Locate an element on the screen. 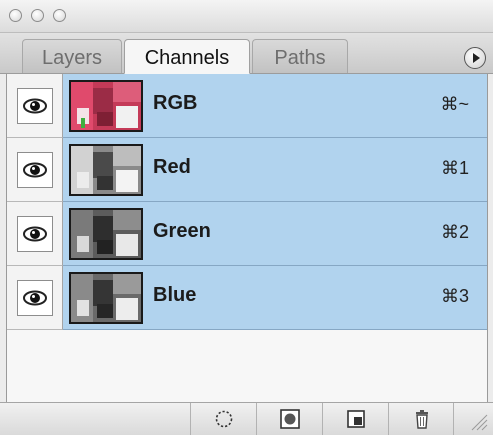 The width and height of the screenshot is (493, 435). load-selection-icon is located at coordinates (224, 419).